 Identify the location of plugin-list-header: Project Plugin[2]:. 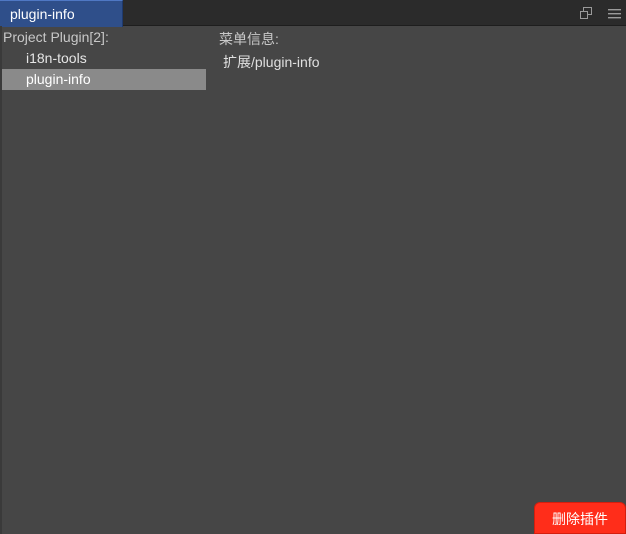
(56, 37).